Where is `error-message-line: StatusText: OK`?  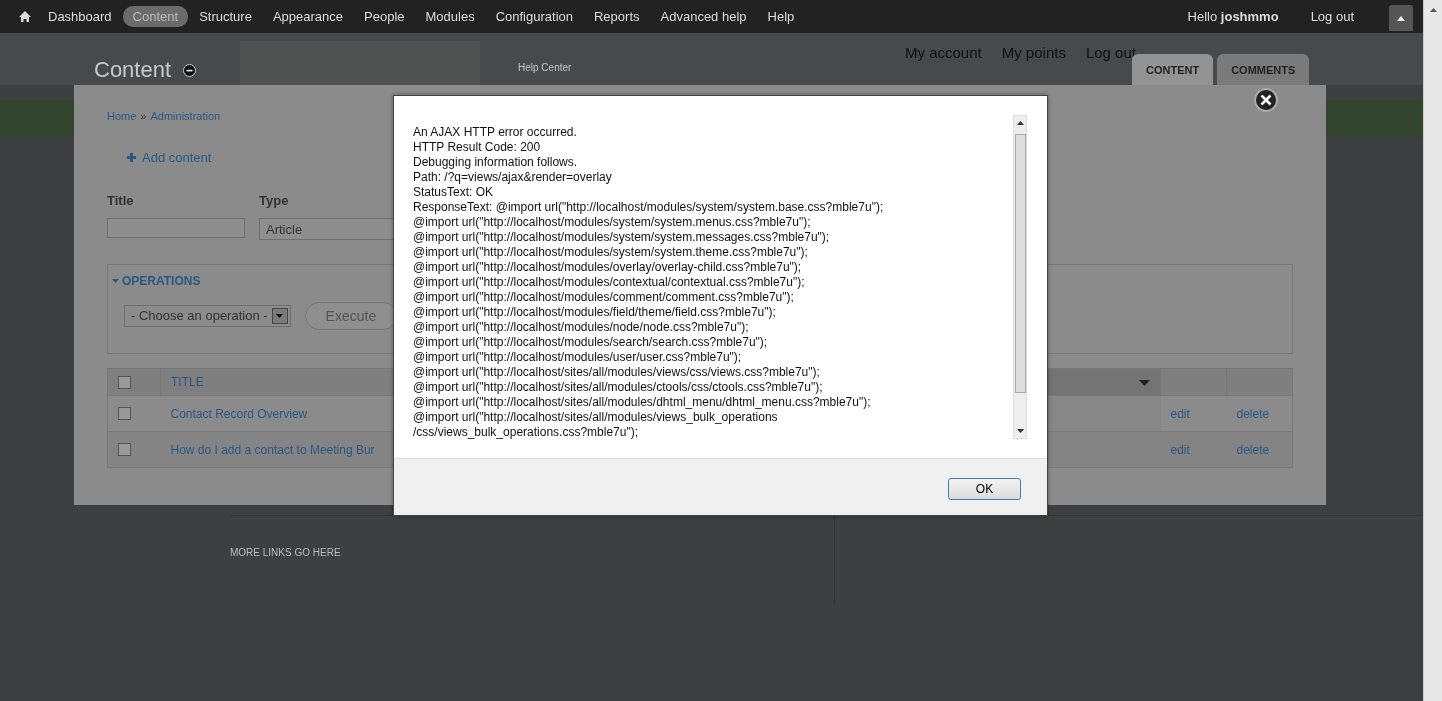 error-message-line: StatusText: OK is located at coordinates (453, 192).